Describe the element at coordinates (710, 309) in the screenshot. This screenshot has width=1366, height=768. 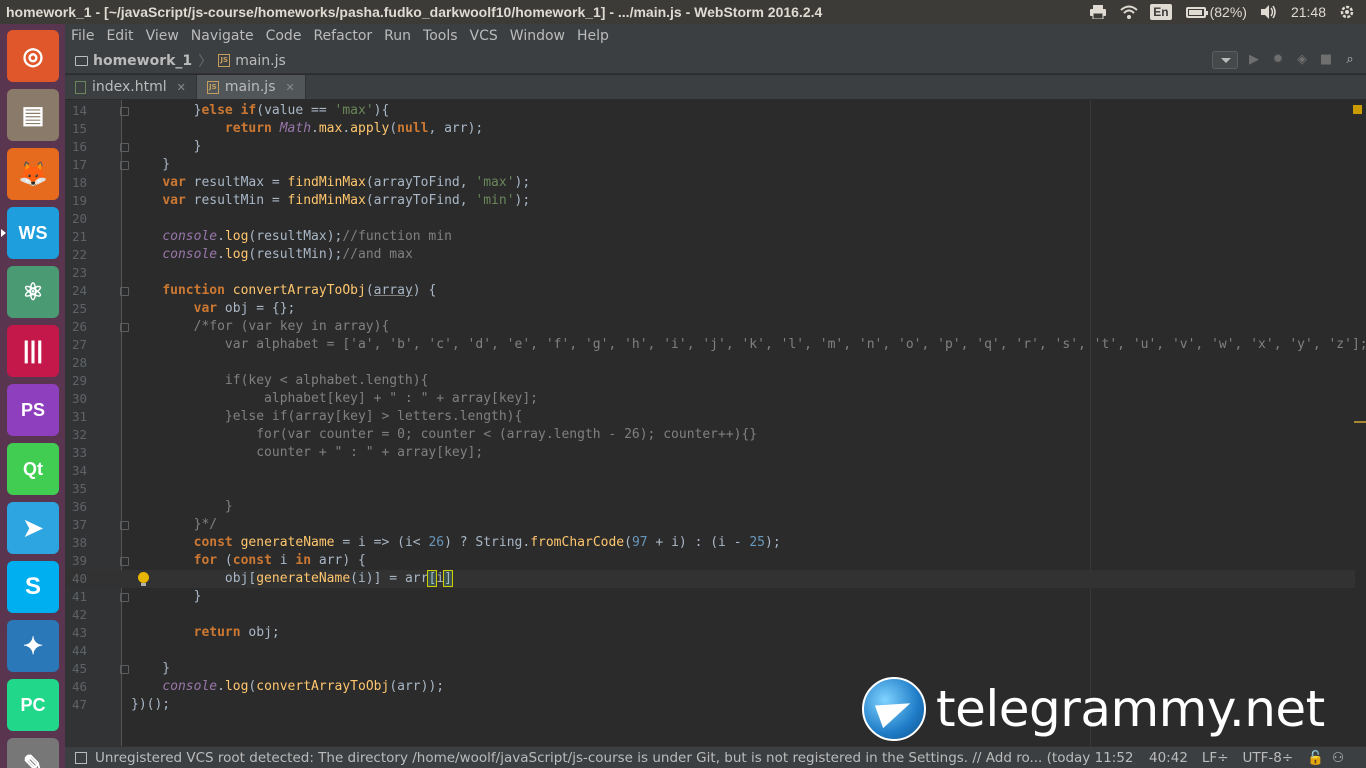
I see `code-line: 25 var obj = {};` at that location.